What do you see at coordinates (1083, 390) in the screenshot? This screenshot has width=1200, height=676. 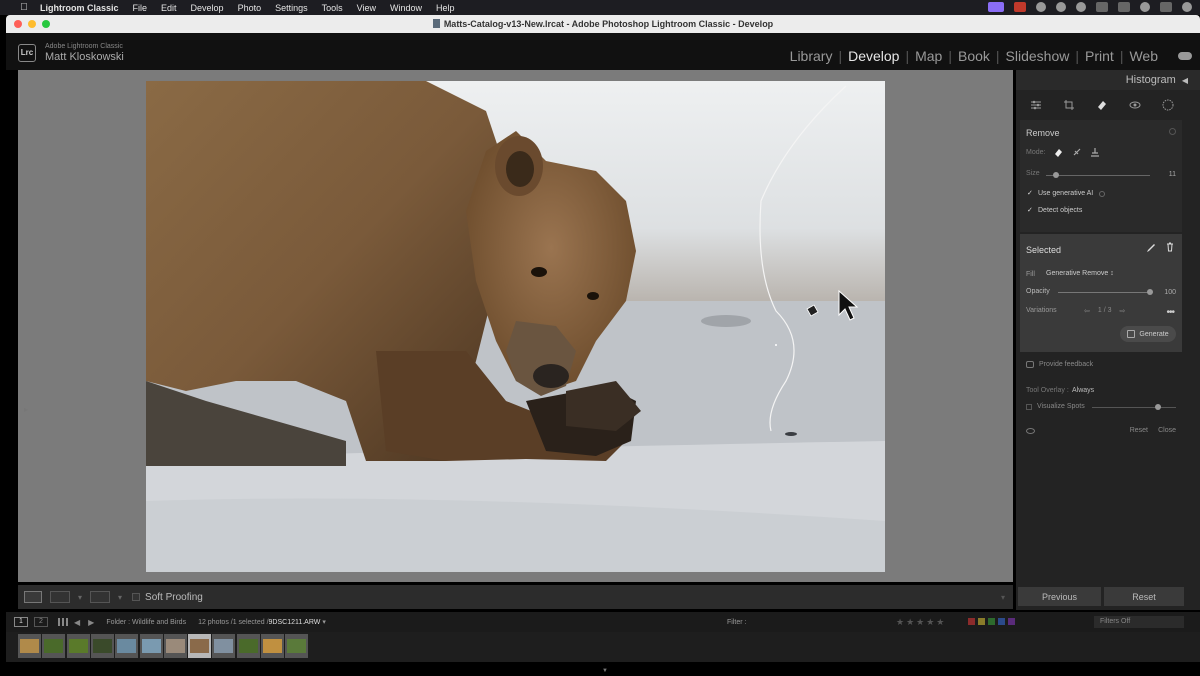 I see `tool-overlay-dropdown: Always` at bounding box center [1083, 390].